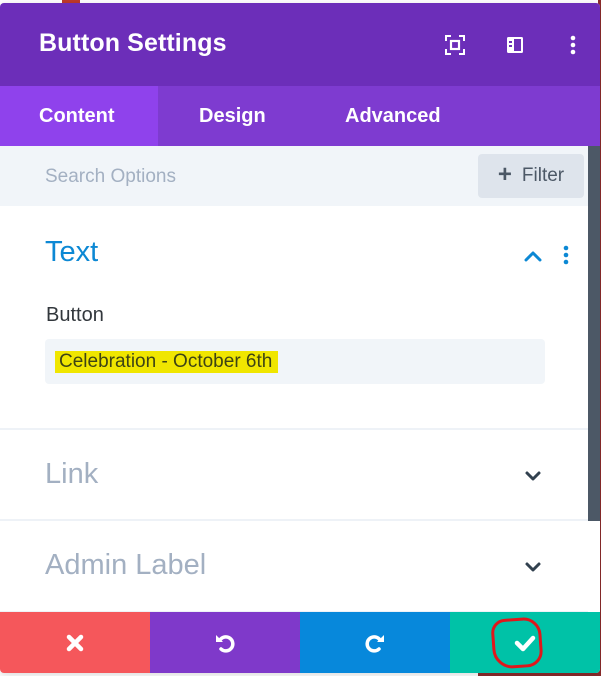 The image size is (601, 676). I want to click on filter-label: Filter, so click(543, 175).